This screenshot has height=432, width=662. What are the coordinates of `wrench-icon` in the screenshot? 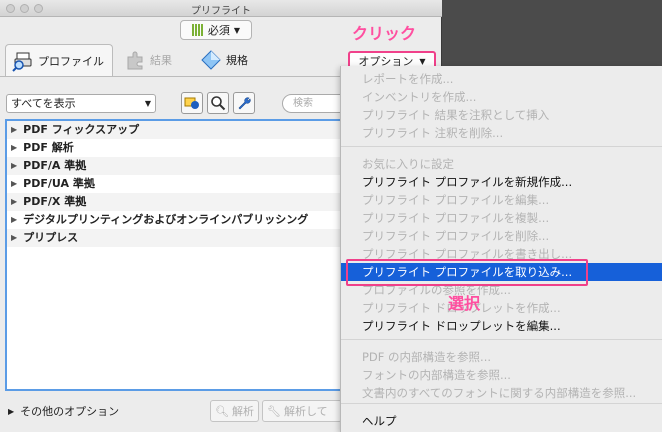 It's located at (244, 103).